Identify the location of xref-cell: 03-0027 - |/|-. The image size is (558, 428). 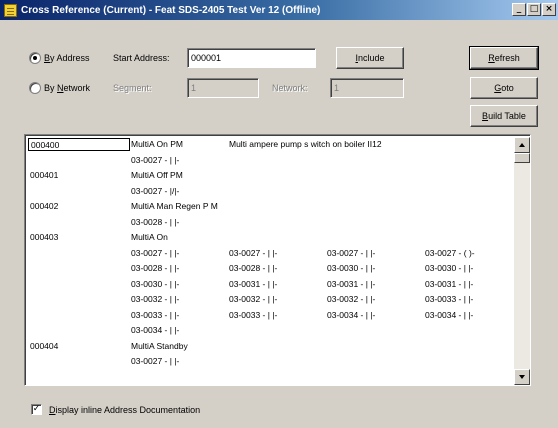
(155, 190).